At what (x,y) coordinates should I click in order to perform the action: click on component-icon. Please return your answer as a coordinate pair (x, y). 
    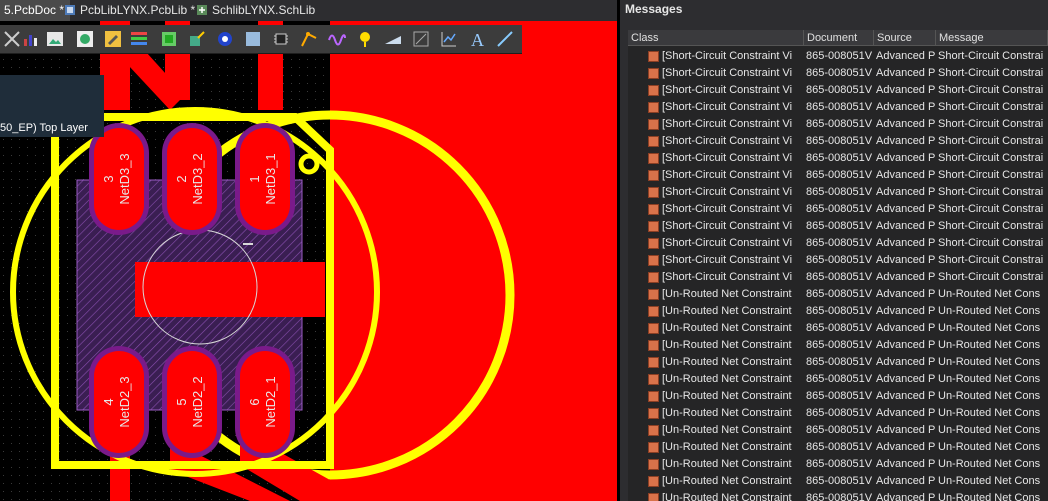
    Looking at the image, I should click on (85, 39).